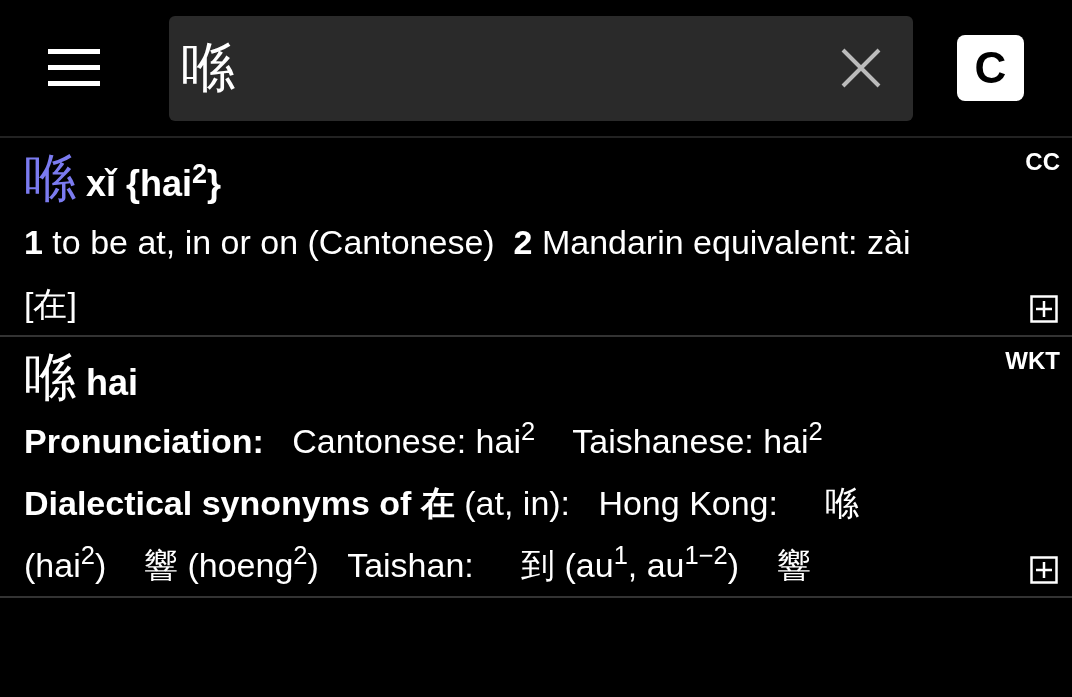  Describe the element at coordinates (74, 68) in the screenshot. I see `menu-icon` at that location.